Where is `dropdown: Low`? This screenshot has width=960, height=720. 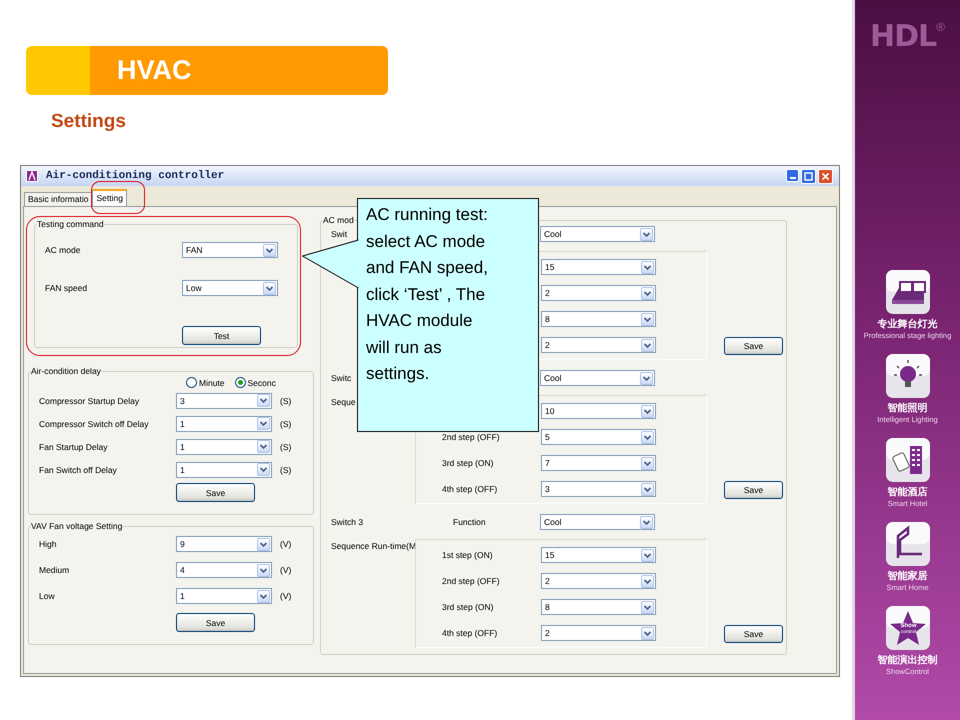
dropdown: Low is located at coordinates (230, 288).